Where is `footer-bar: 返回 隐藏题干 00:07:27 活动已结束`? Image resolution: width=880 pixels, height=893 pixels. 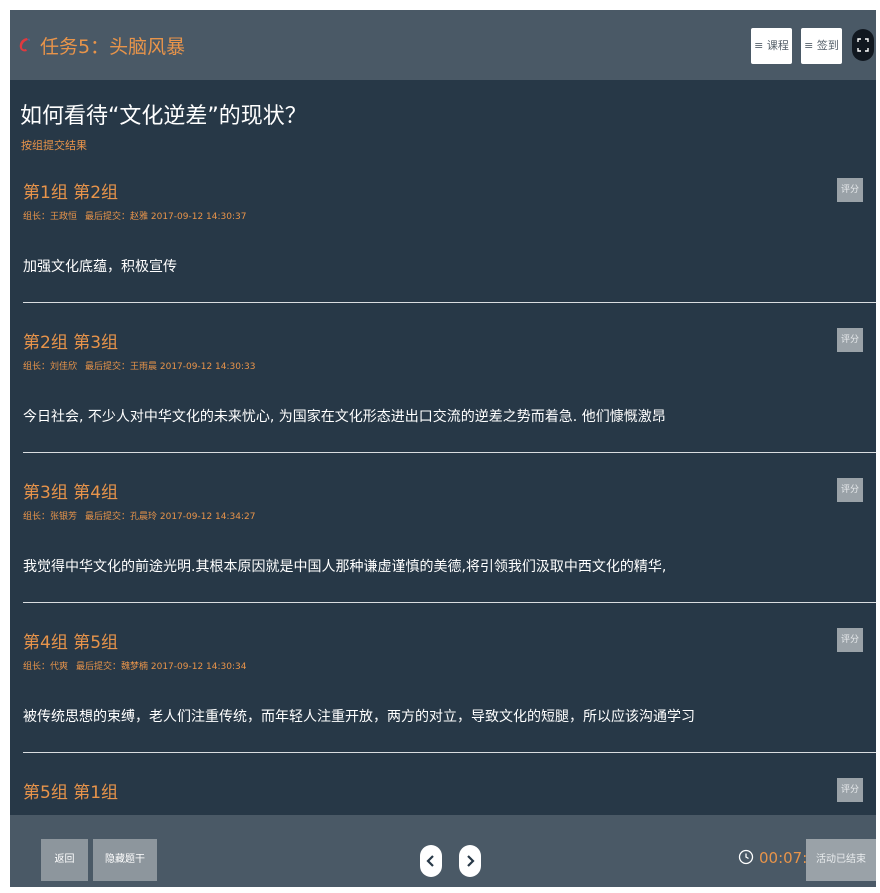 footer-bar: 返回 隐藏题干 00:07:27 活动已结束 is located at coordinates (443, 851).